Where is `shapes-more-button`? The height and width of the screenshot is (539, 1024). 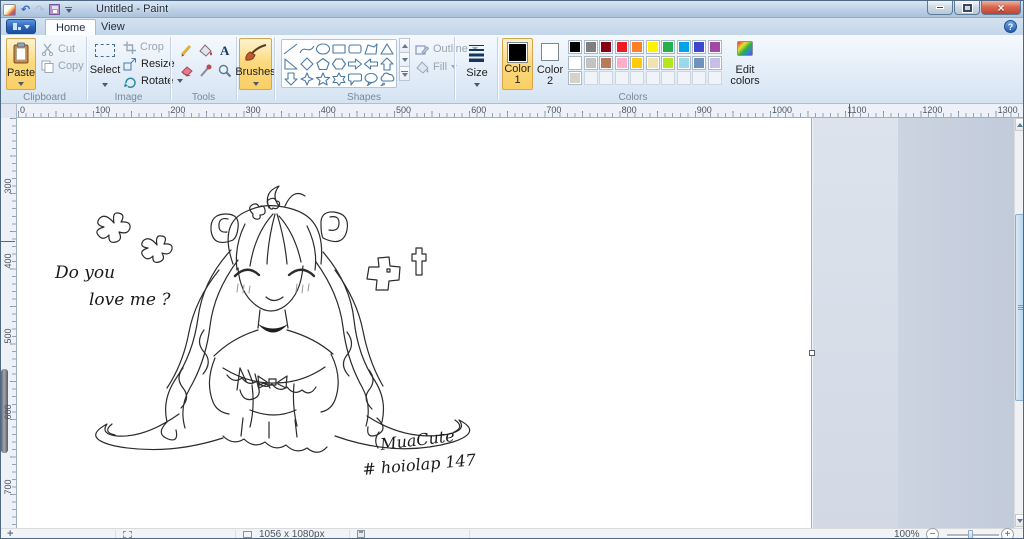 shapes-more-button is located at coordinates (404, 73).